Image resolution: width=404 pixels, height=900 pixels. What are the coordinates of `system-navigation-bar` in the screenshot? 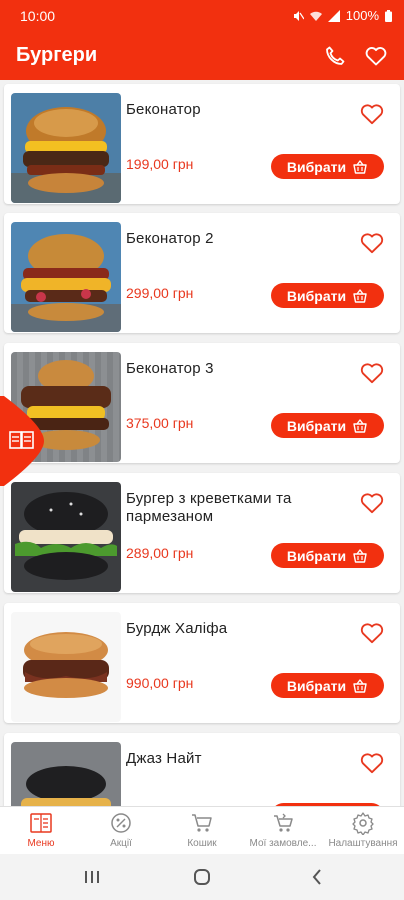 It's located at (202, 877).